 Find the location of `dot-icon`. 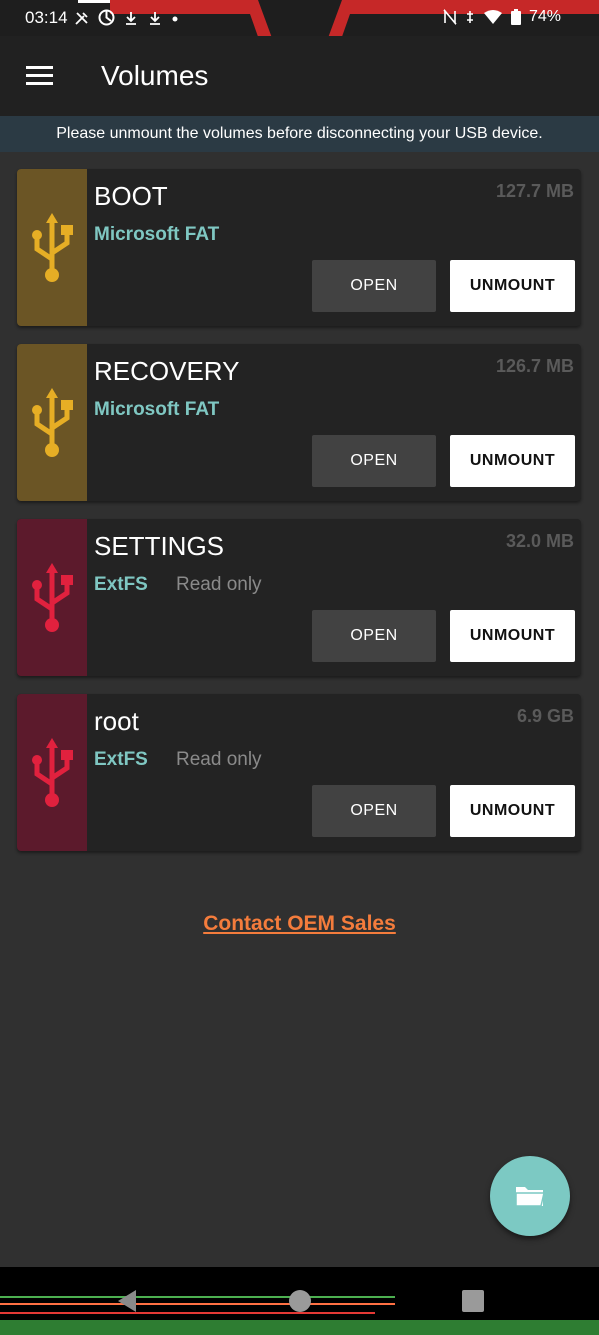

dot-icon is located at coordinates (175, 18).